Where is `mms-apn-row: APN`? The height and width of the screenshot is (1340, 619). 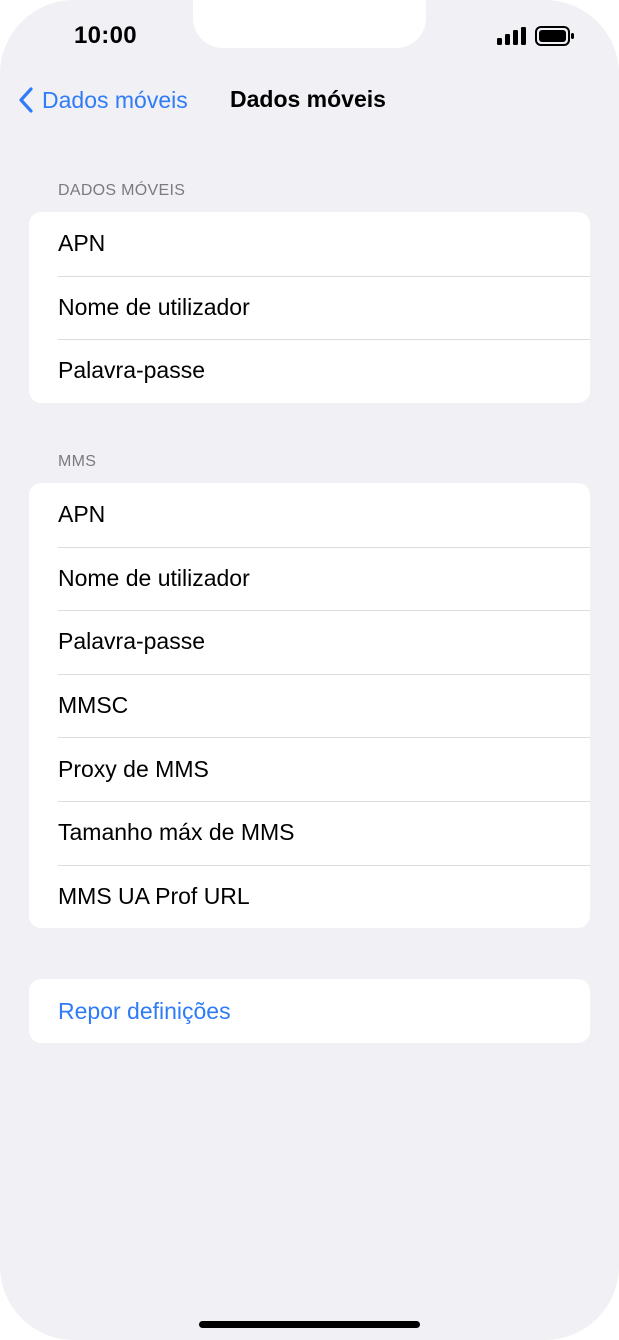 mms-apn-row: APN is located at coordinates (309, 515).